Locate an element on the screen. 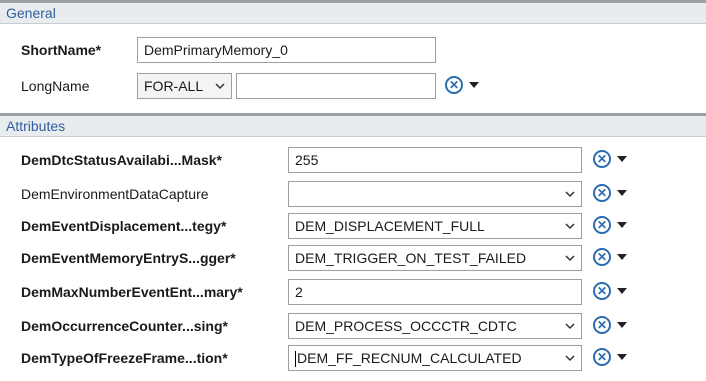 The width and height of the screenshot is (706, 381). longname-tool-button: ✕ is located at coordinates (462, 86).